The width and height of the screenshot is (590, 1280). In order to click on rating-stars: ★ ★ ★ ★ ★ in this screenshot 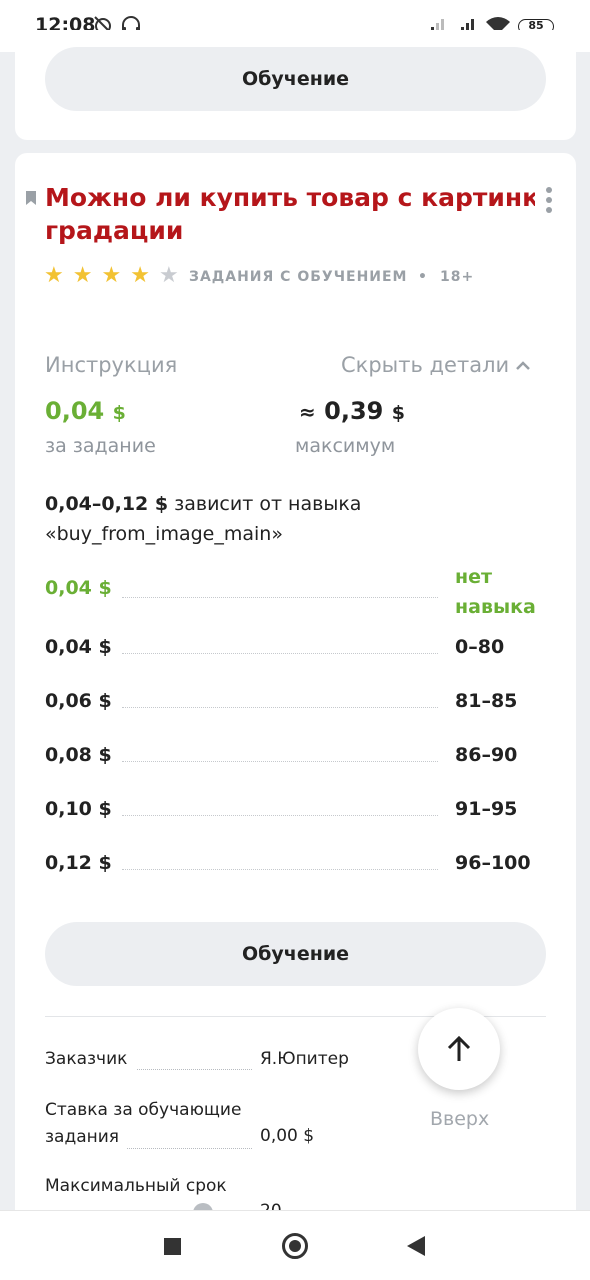, I will do `click(112, 275)`.